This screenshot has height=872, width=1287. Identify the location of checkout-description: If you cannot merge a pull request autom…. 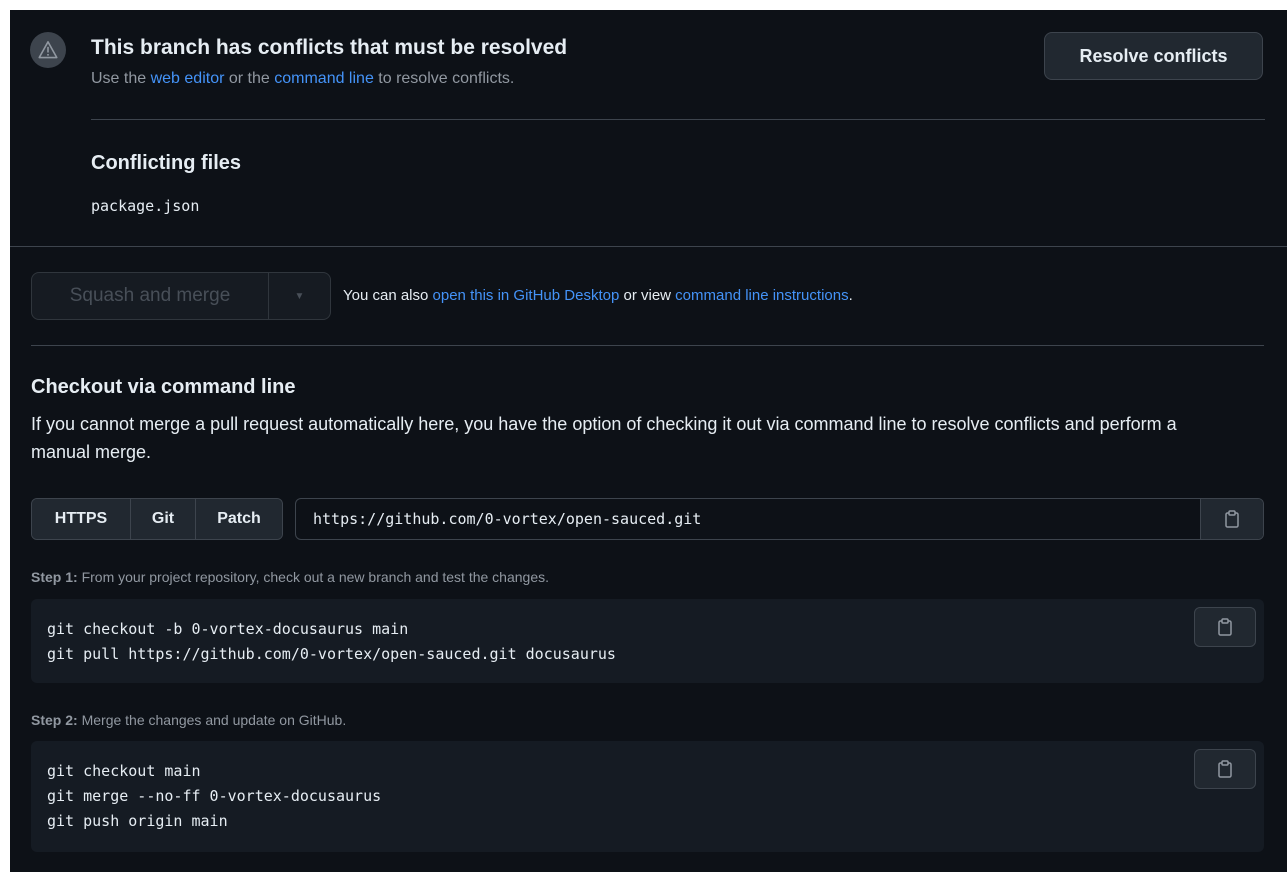
(604, 438).